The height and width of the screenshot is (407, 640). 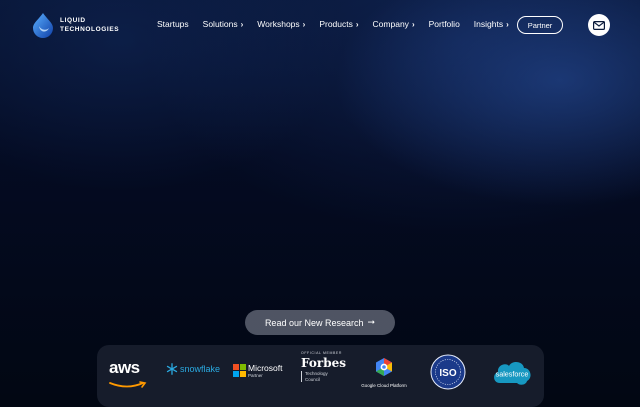 I want to click on nav-item-solutions: Solutions ›, so click(x=223, y=24).